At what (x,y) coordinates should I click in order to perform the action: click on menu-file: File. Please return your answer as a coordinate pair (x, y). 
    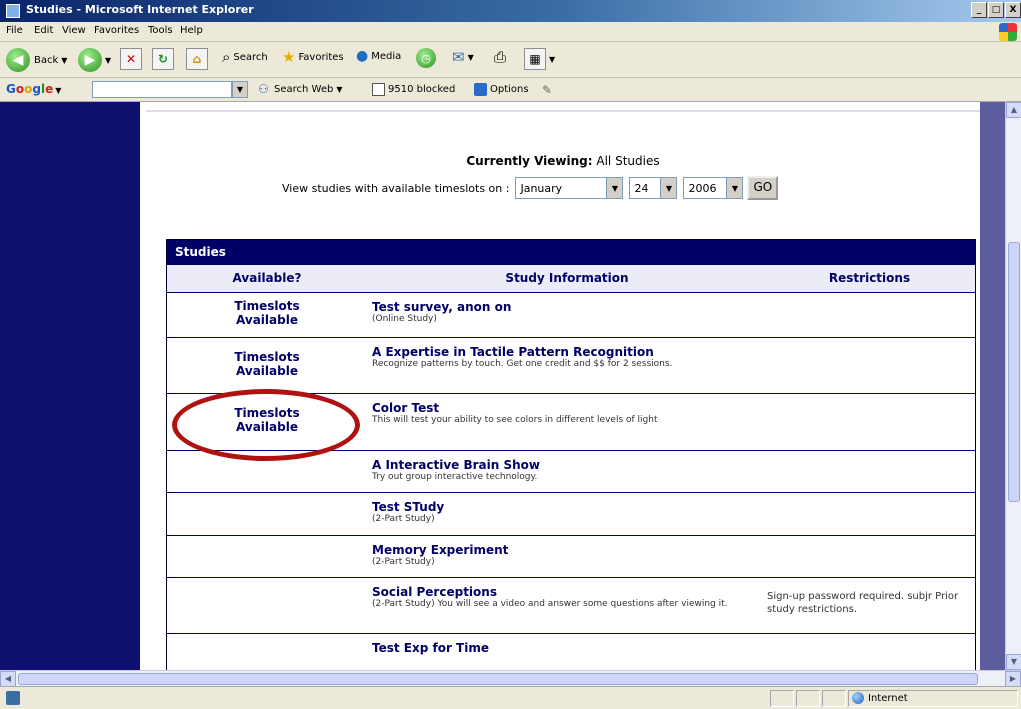
    Looking at the image, I should click on (14, 30).